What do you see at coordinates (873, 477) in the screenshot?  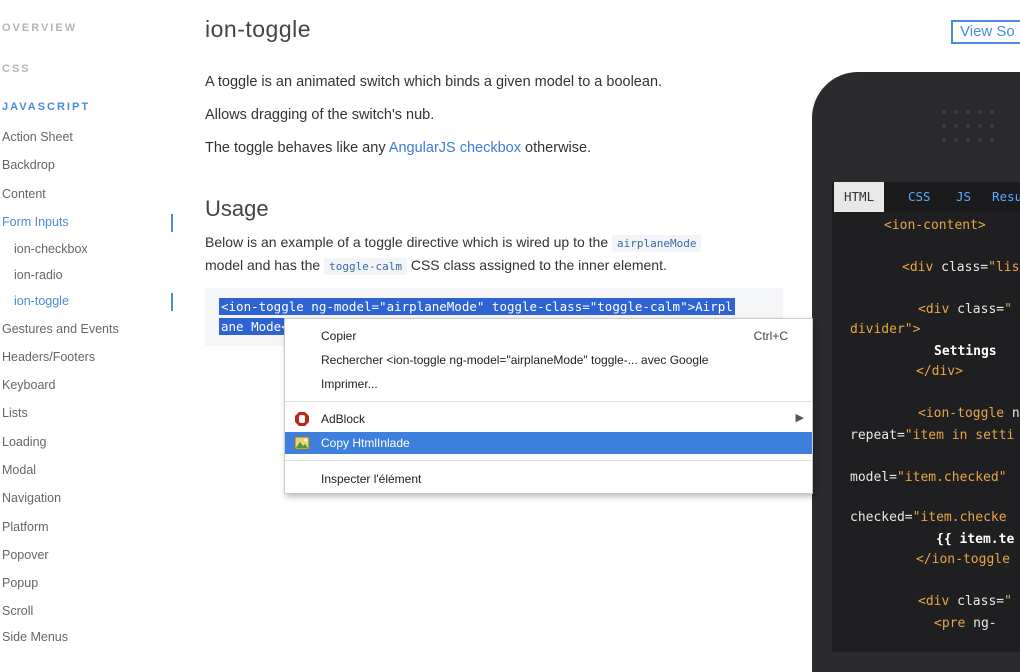 I see `code-token: model=` at bounding box center [873, 477].